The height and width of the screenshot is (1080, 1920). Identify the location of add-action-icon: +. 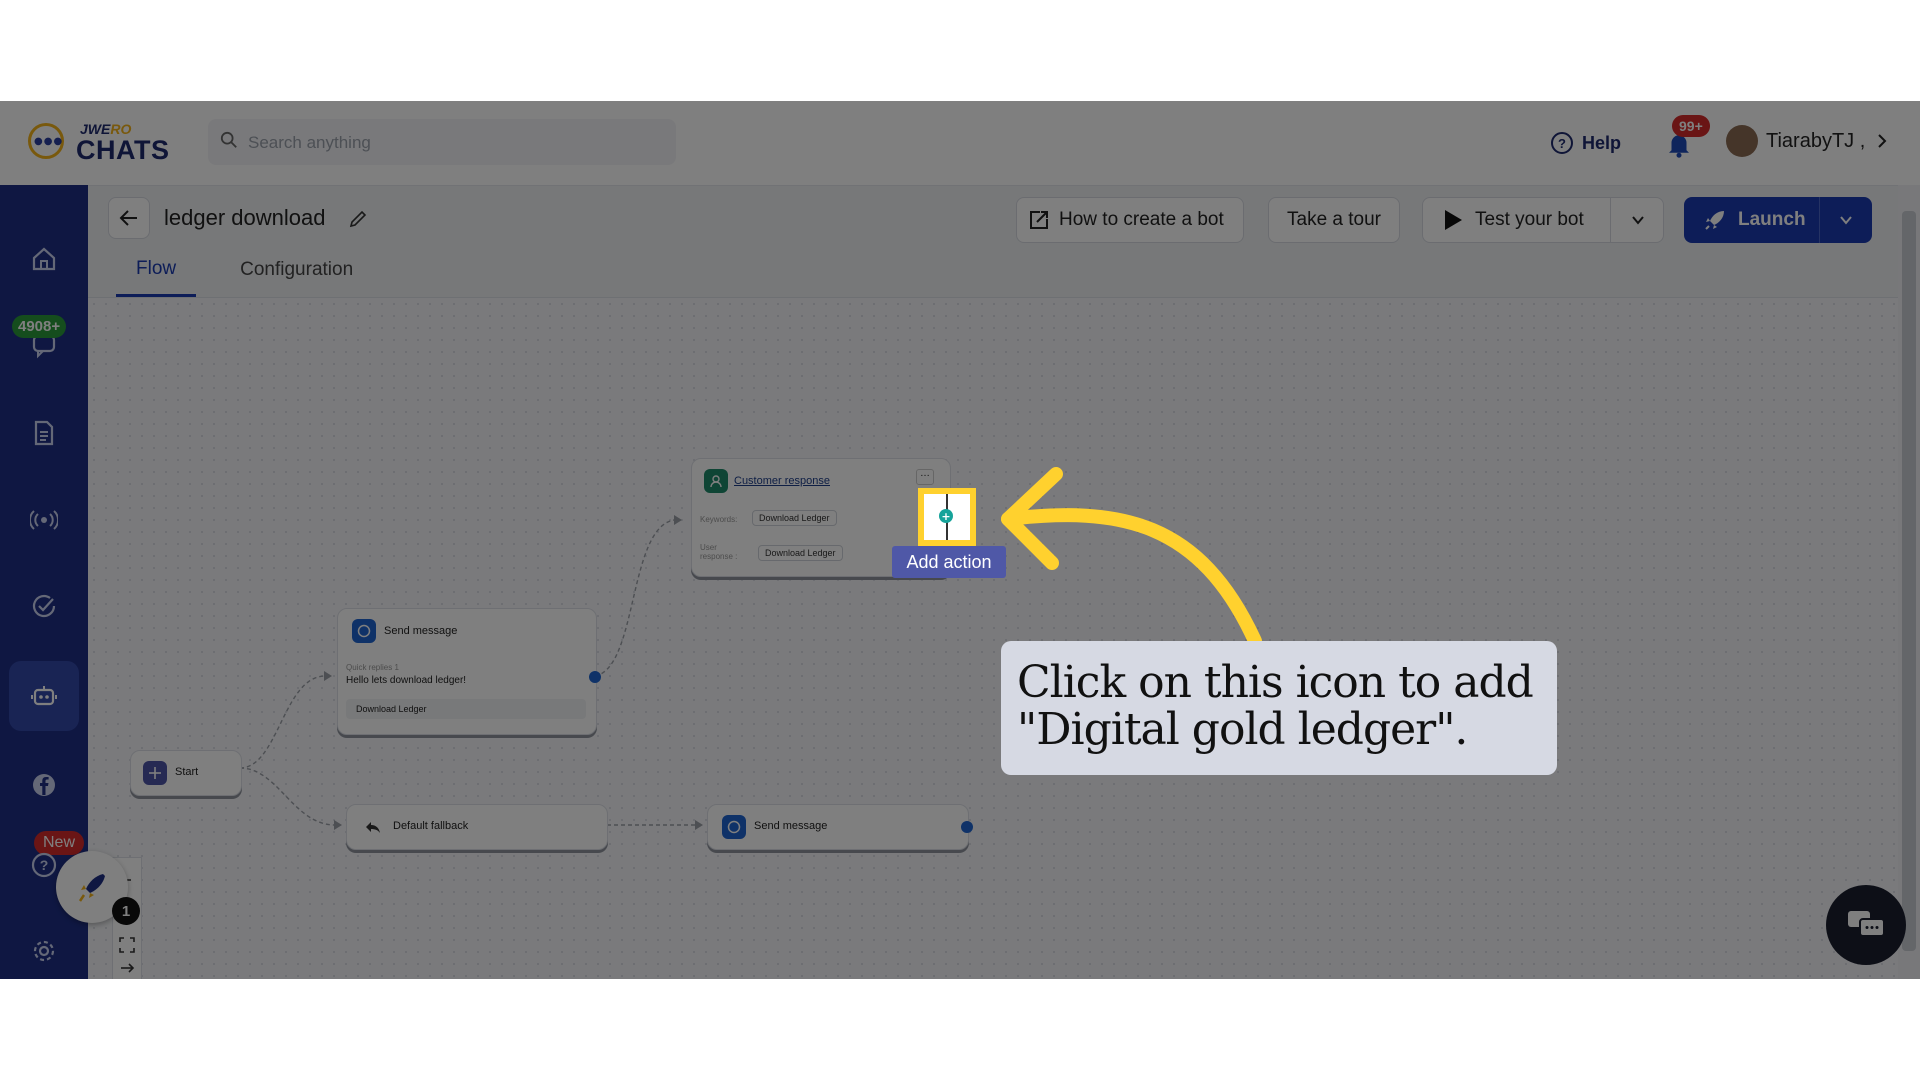
(946, 516).